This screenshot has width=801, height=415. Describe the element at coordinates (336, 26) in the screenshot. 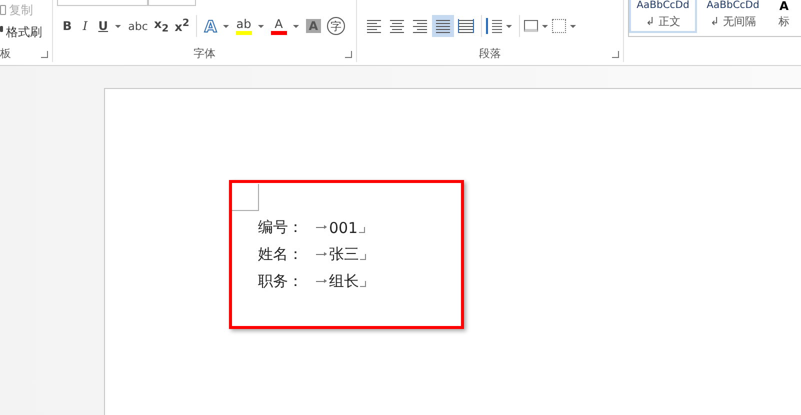

I see `enclose-character-button: 字` at that location.